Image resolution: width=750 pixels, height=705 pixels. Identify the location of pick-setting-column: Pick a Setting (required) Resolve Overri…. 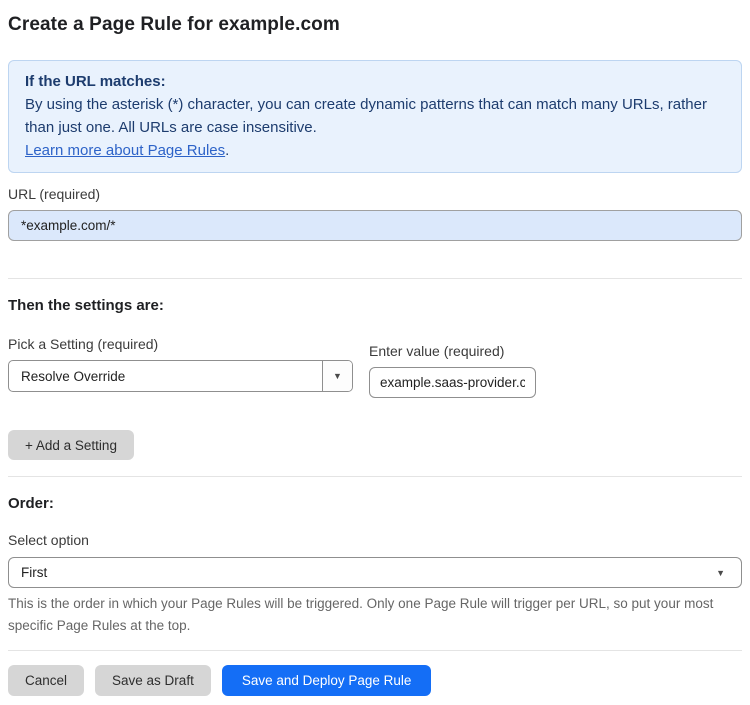
(180, 367).